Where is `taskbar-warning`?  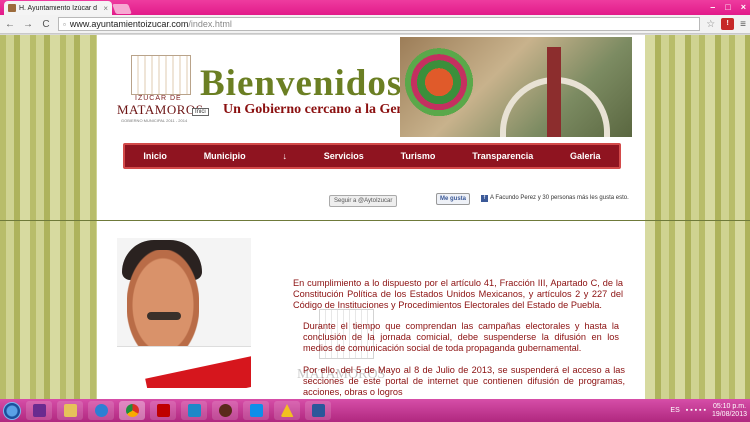
taskbar-warning is located at coordinates (287, 410).